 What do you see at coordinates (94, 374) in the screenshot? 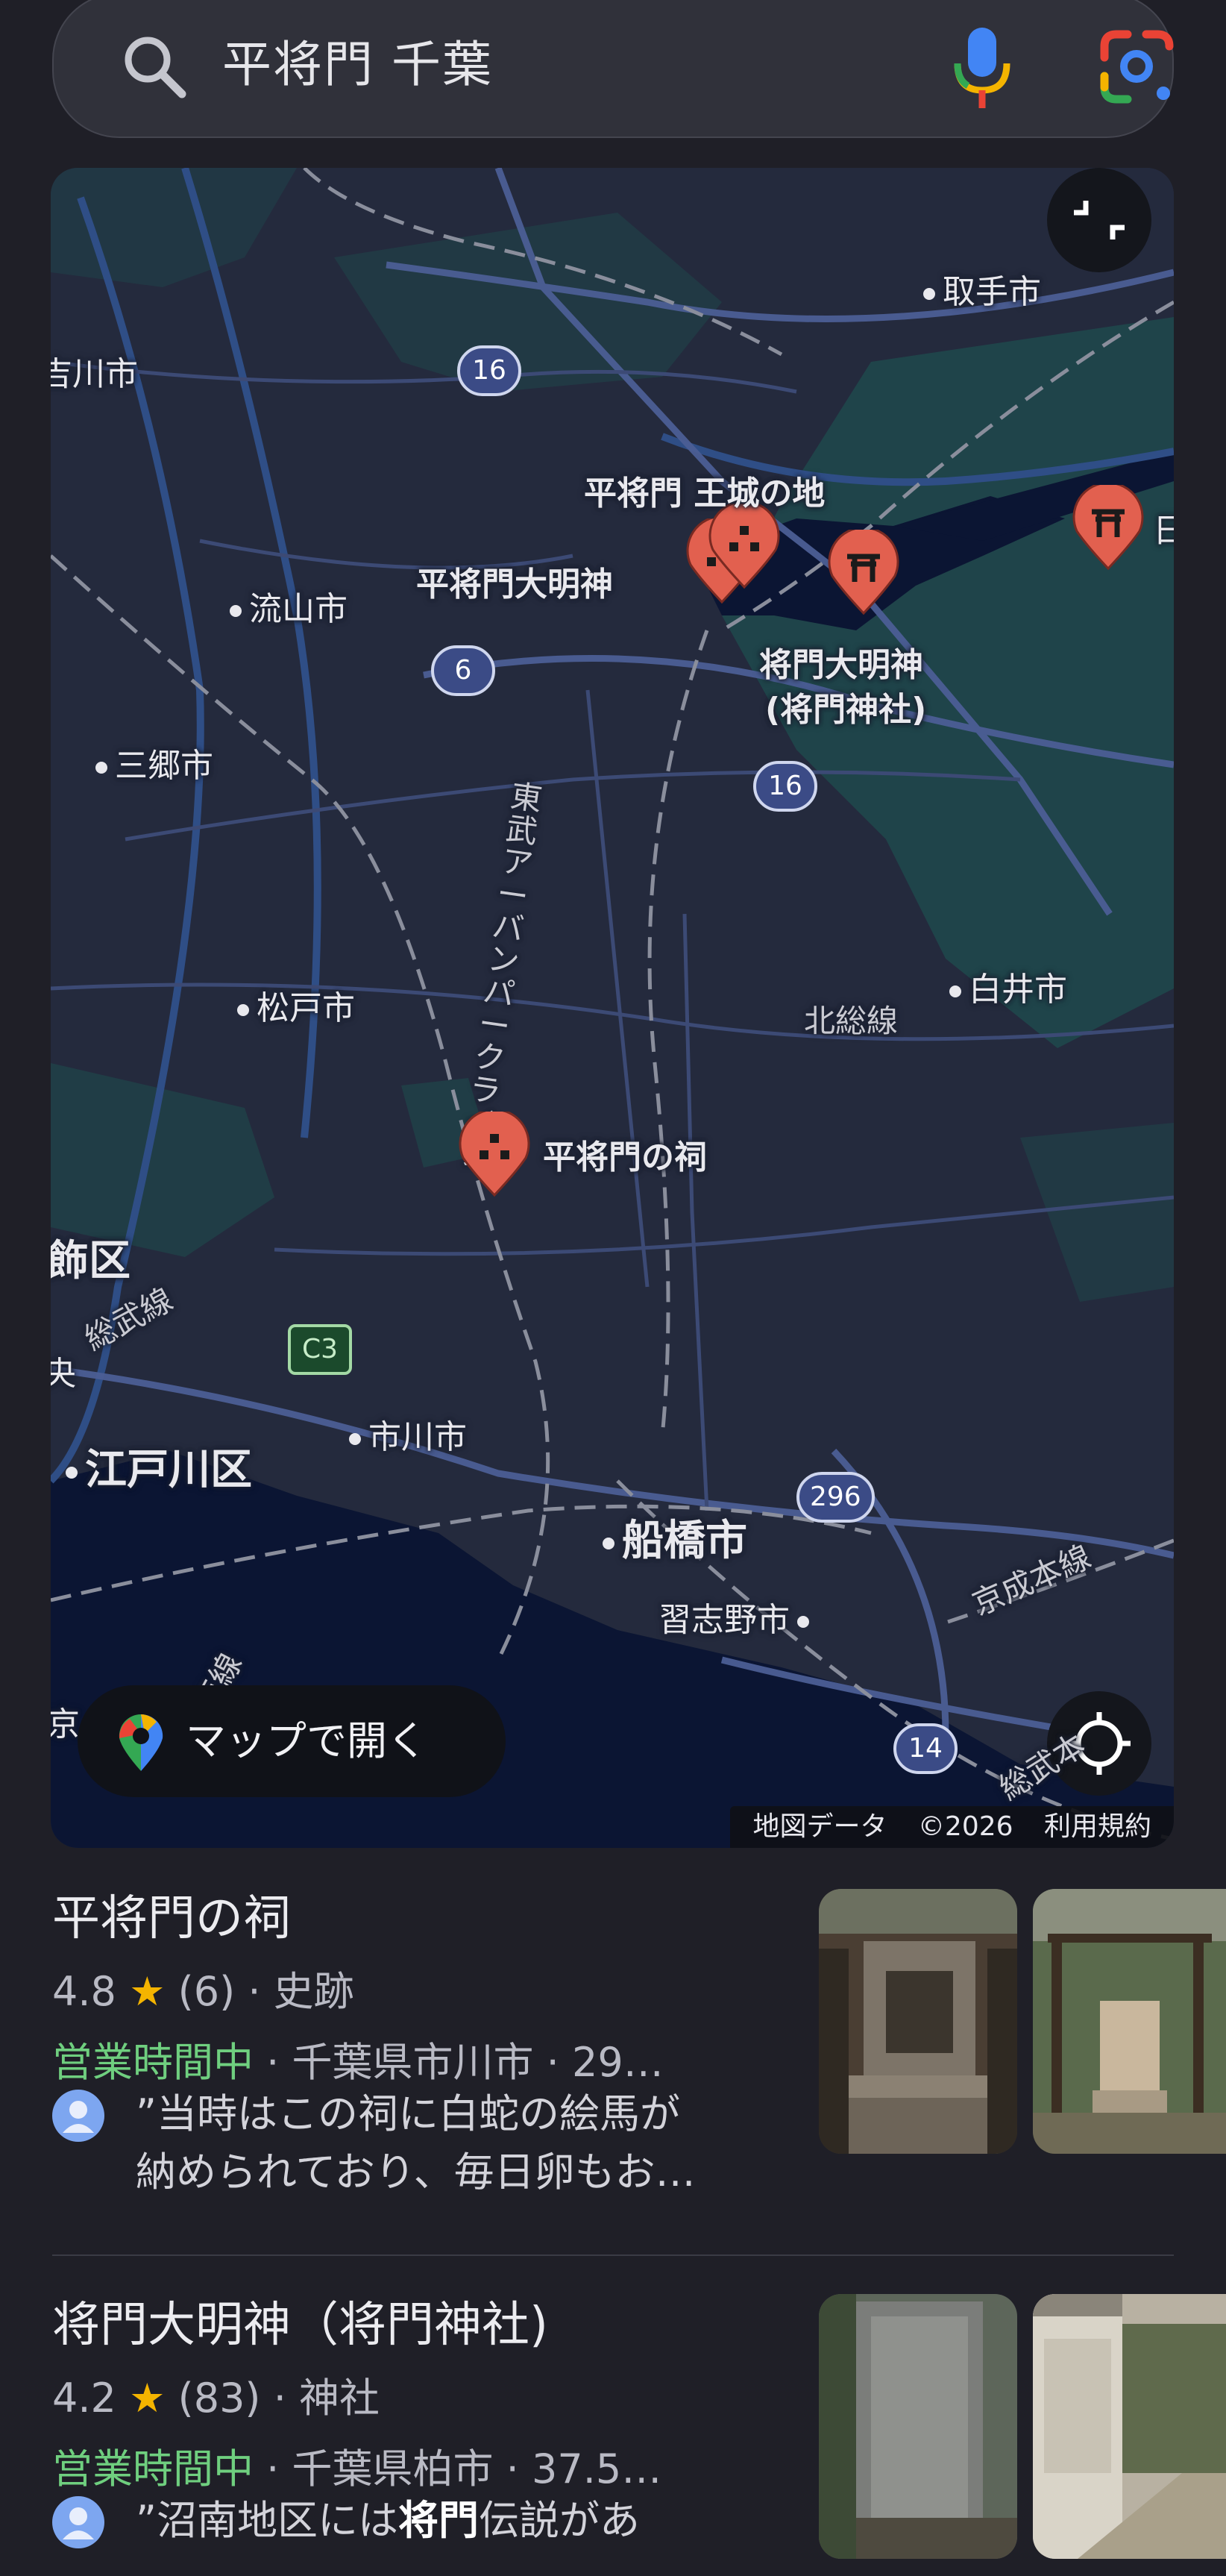
I see `map-label-yoshikawa: 吉川市` at bounding box center [94, 374].